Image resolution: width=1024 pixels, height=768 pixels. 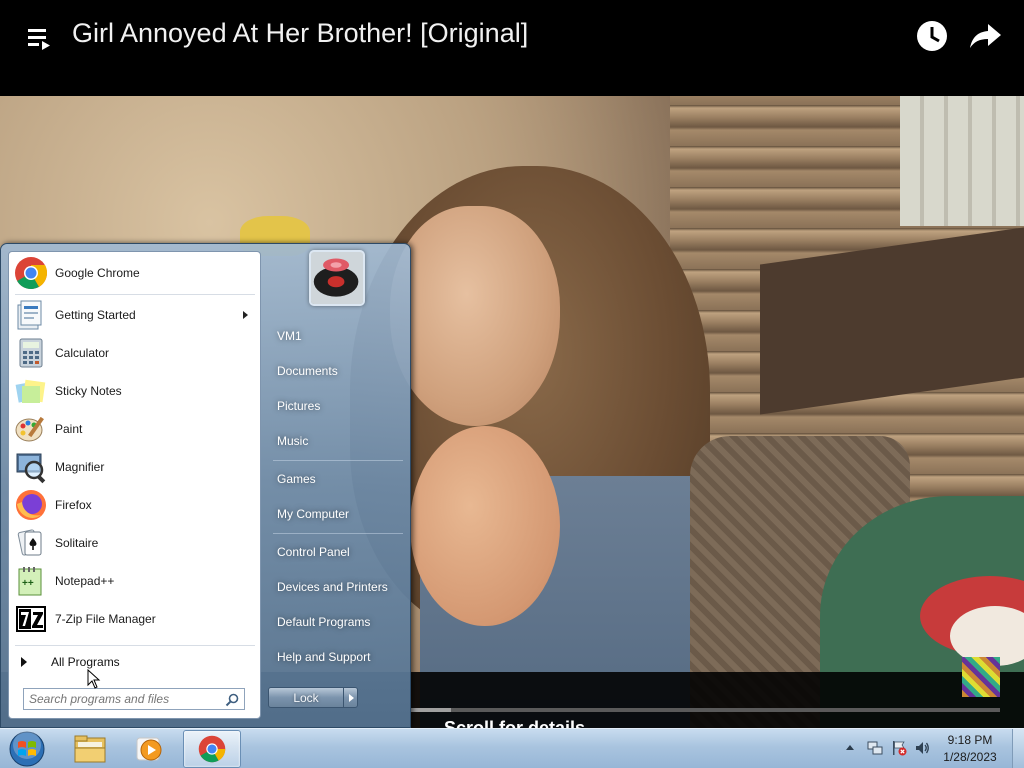 I want to click on video-progress-bar, so click(x=705, y=710).